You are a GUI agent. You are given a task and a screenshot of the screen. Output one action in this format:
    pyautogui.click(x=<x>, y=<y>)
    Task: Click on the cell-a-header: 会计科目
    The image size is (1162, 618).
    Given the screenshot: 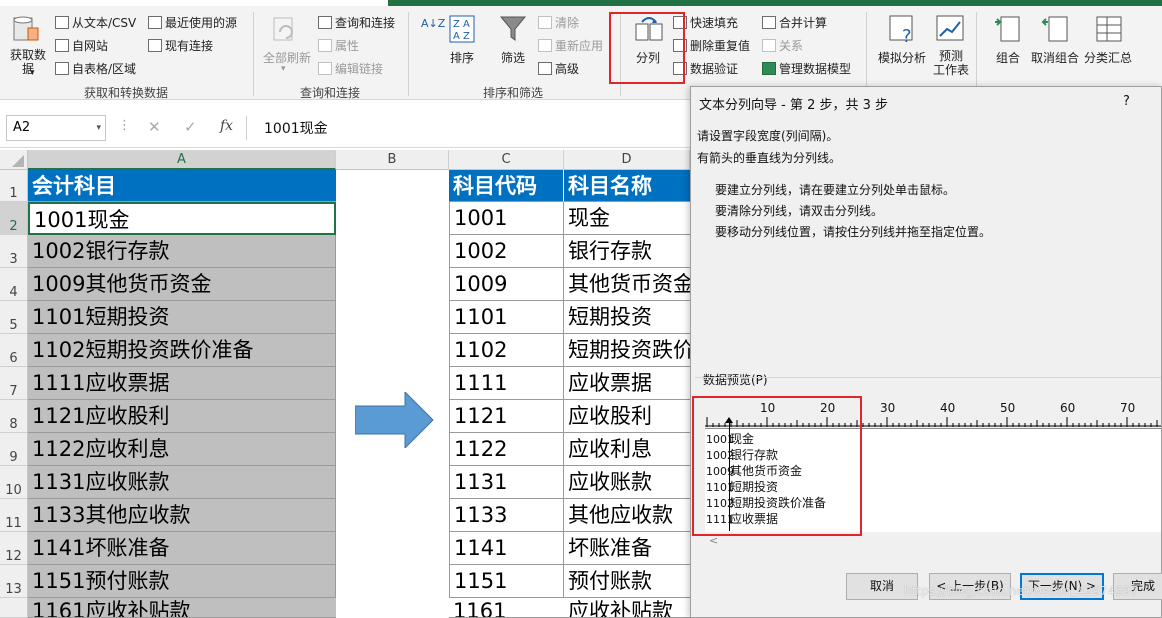 What is the action you would take?
    pyautogui.click(x=182, y=186)
    